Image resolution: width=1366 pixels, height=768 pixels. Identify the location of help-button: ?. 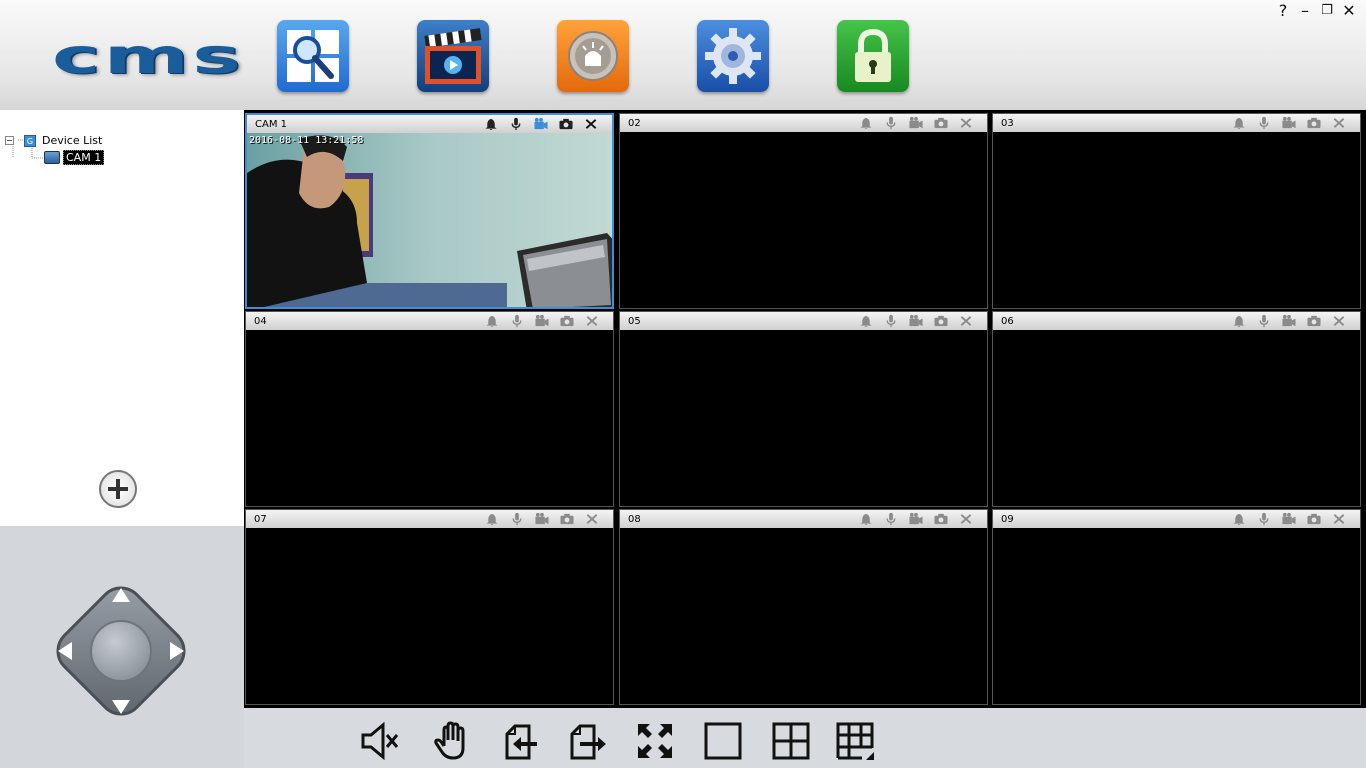
(1283, 11).